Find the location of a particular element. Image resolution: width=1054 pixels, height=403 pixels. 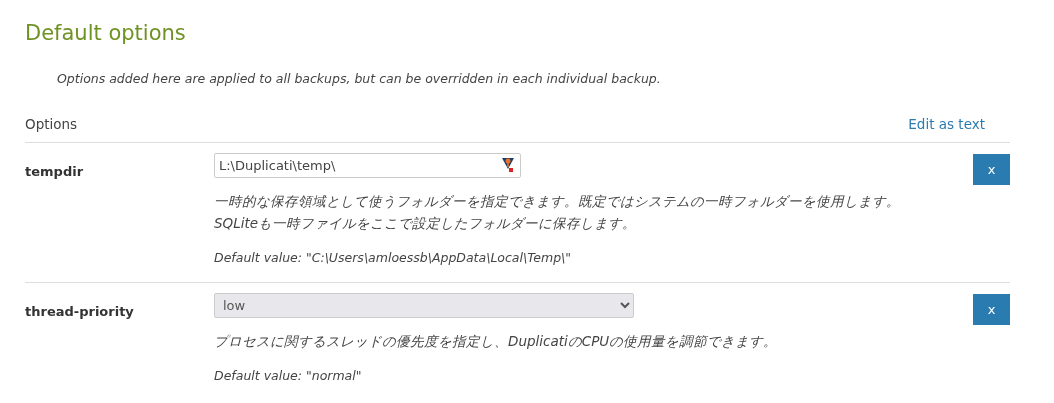

dropdown: low is located at coordinates (424, 305).